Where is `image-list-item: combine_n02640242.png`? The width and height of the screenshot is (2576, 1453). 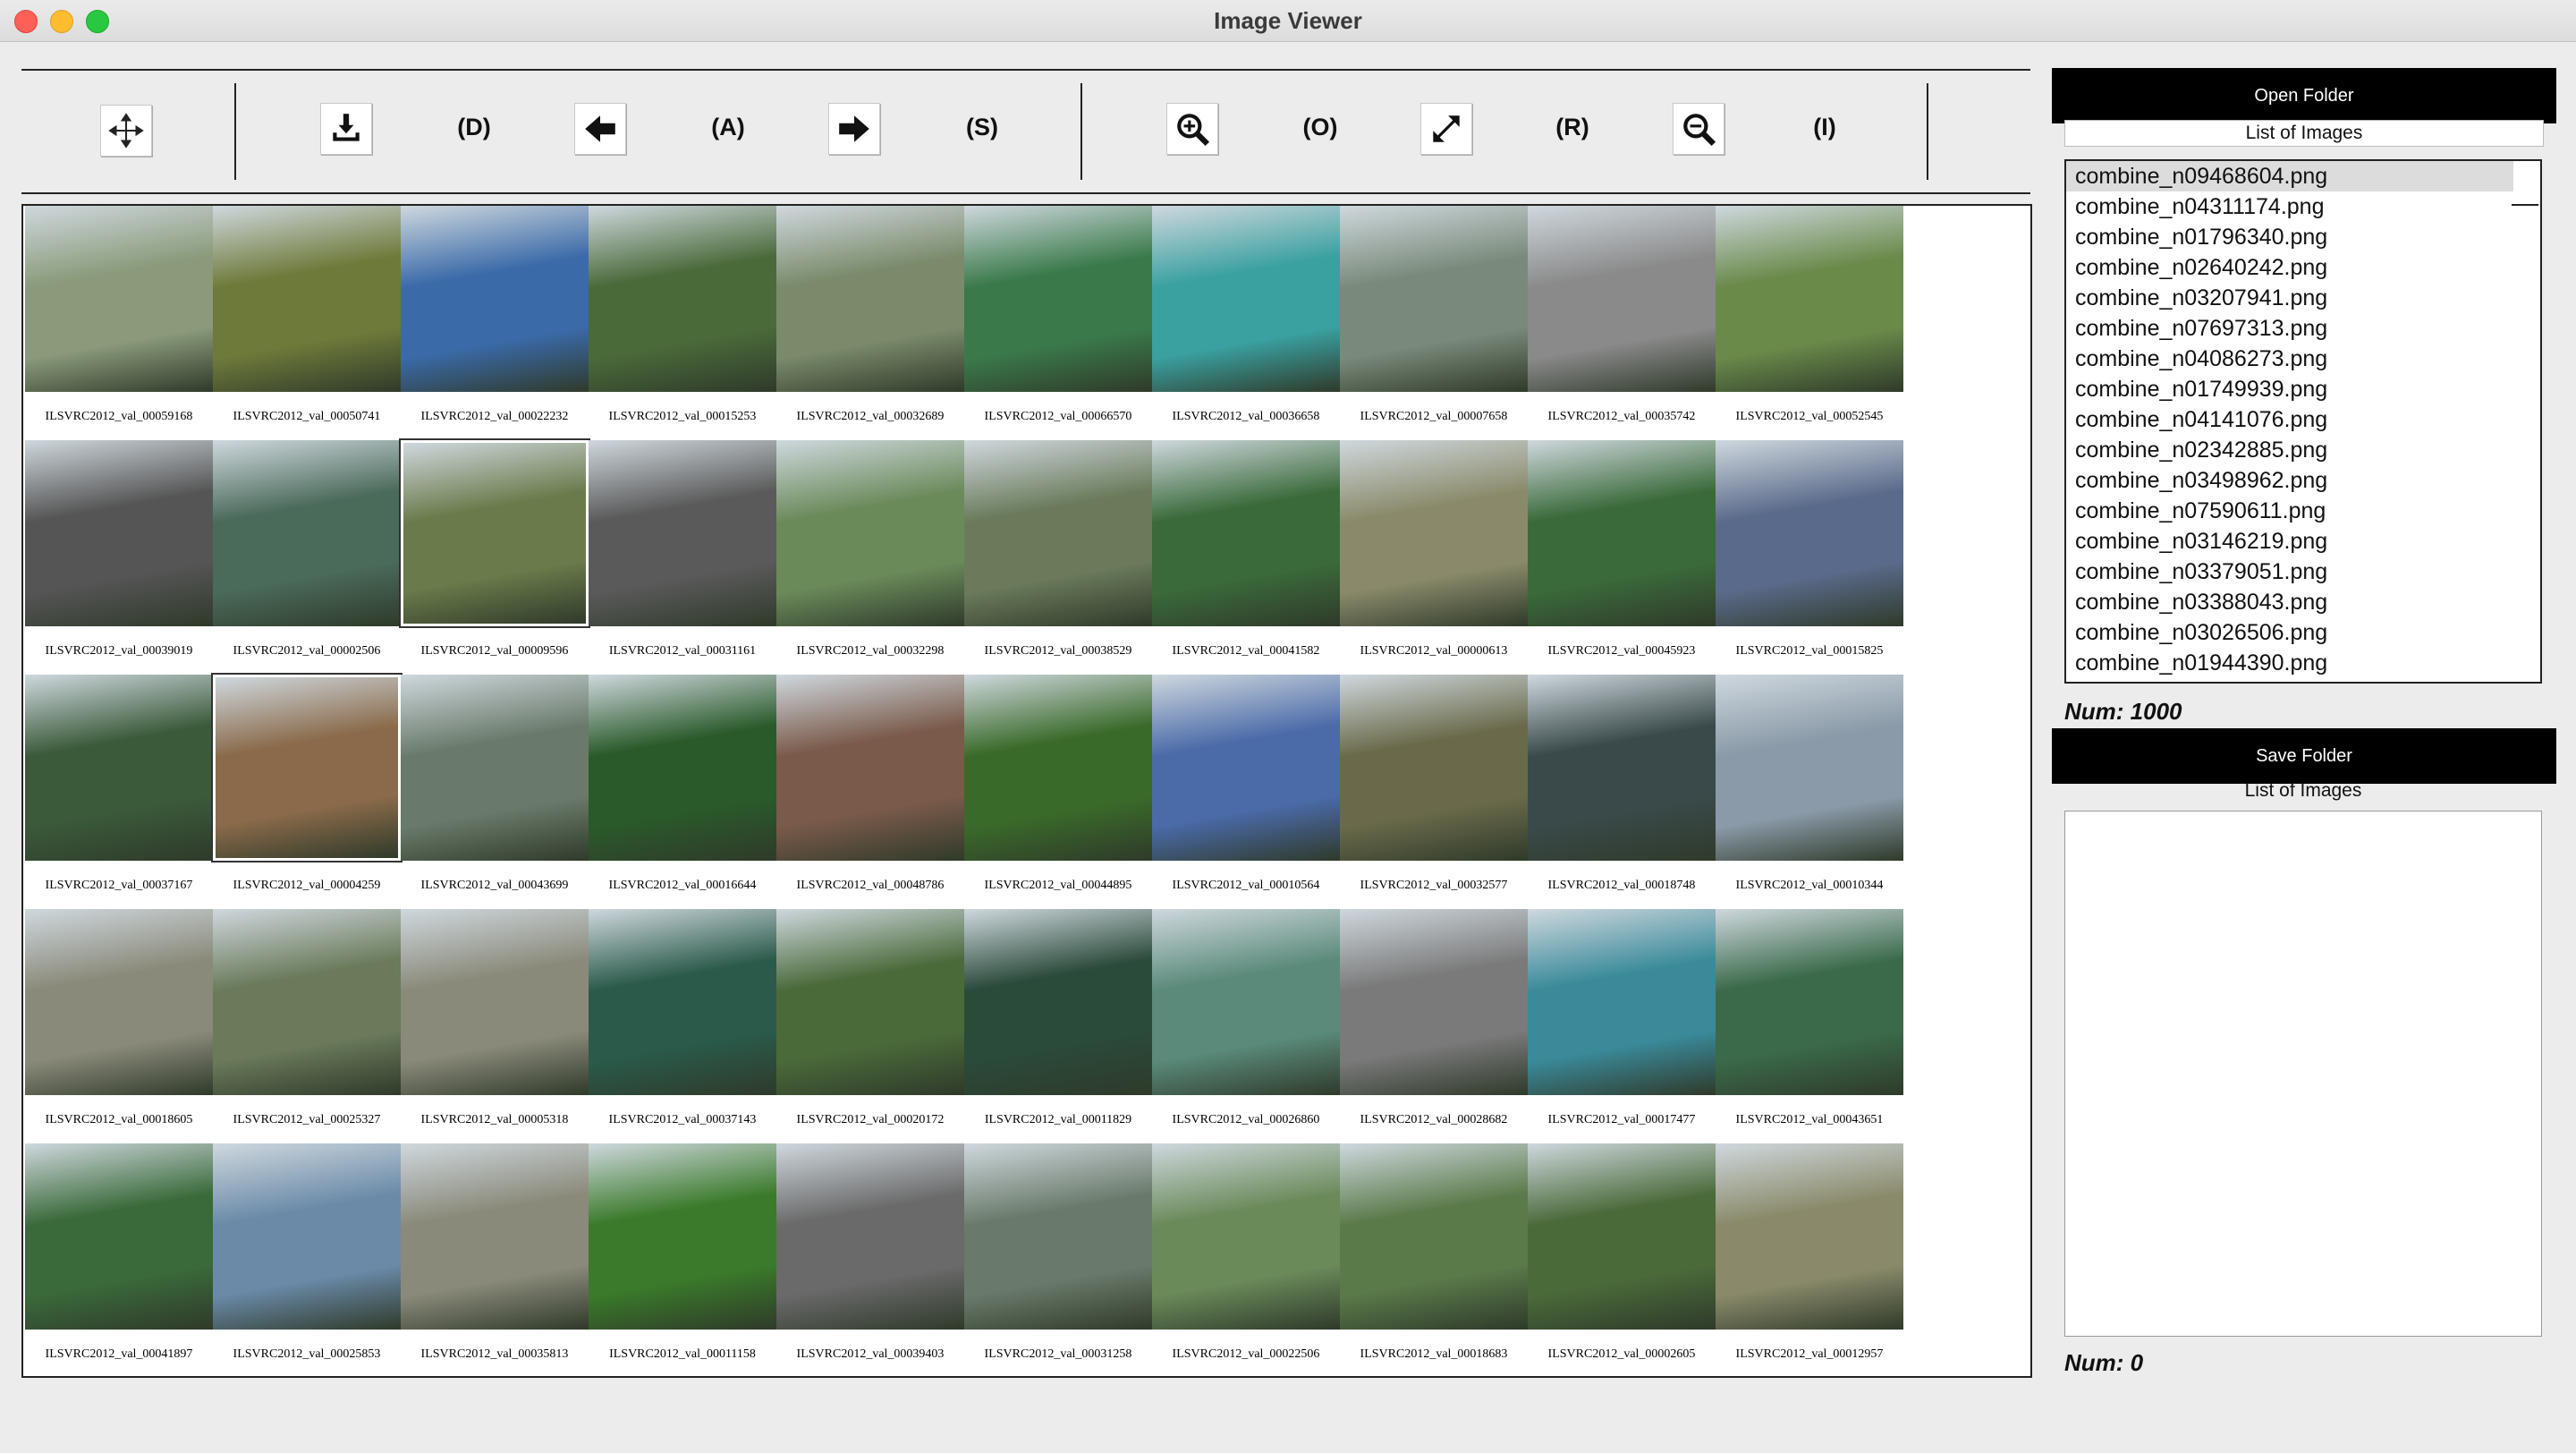 image-list-item: combine_n02640242.png is located at coordinates (2289, 267).